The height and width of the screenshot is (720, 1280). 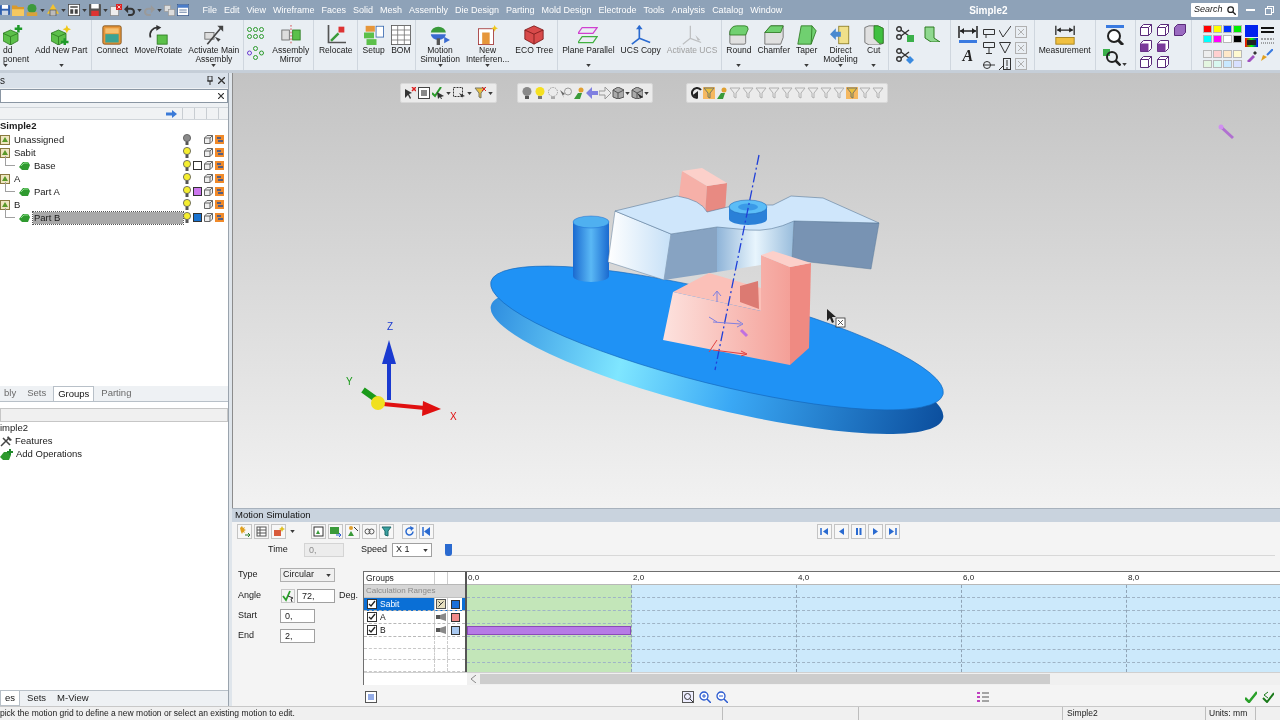 I want to click on circle-line-icon, so click(x=988, y=64).